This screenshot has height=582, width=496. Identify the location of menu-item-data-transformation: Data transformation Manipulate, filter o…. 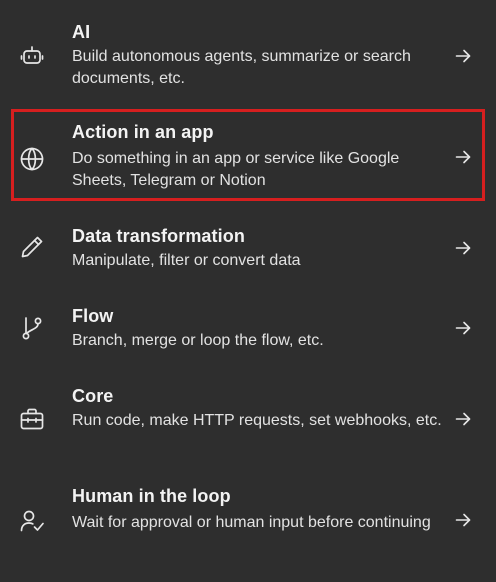
(248, 246).